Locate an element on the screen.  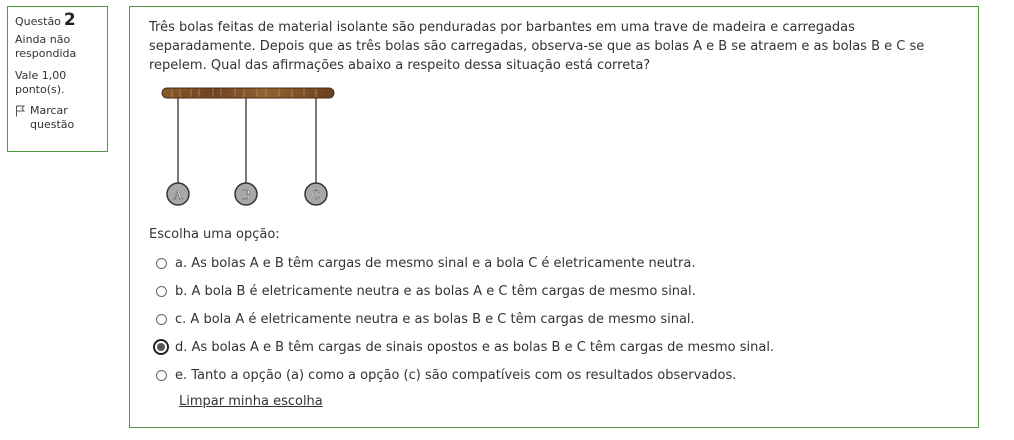
pendulum-figure: A B C is located at coordinates (248, 146).